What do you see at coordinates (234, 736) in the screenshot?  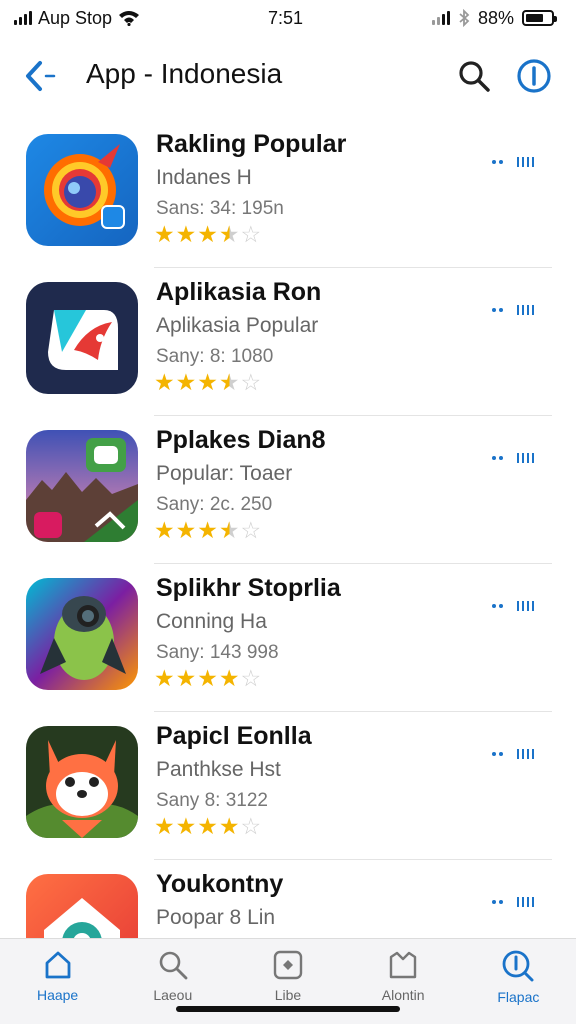 I see `app-name: Papicl Eonlla` at bounding box center [234, 736].